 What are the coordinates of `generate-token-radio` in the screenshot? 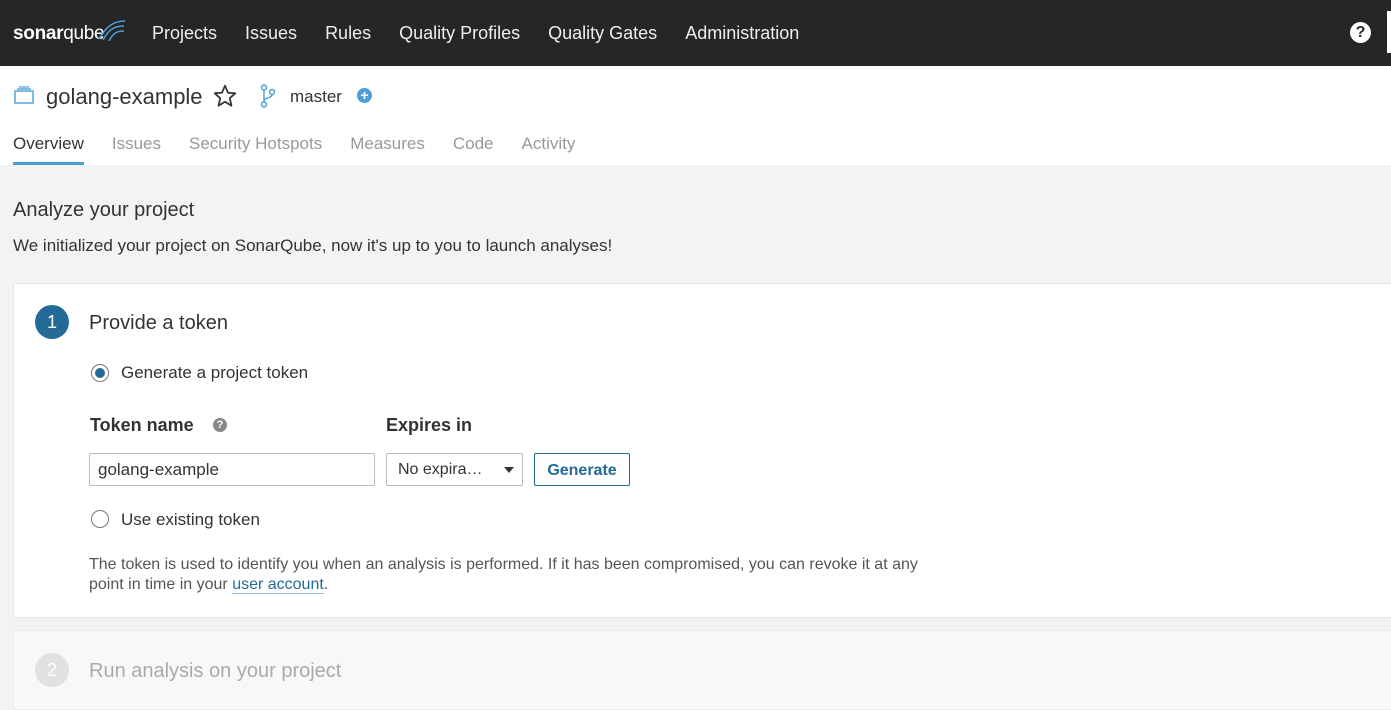 It's located at (100, 373).